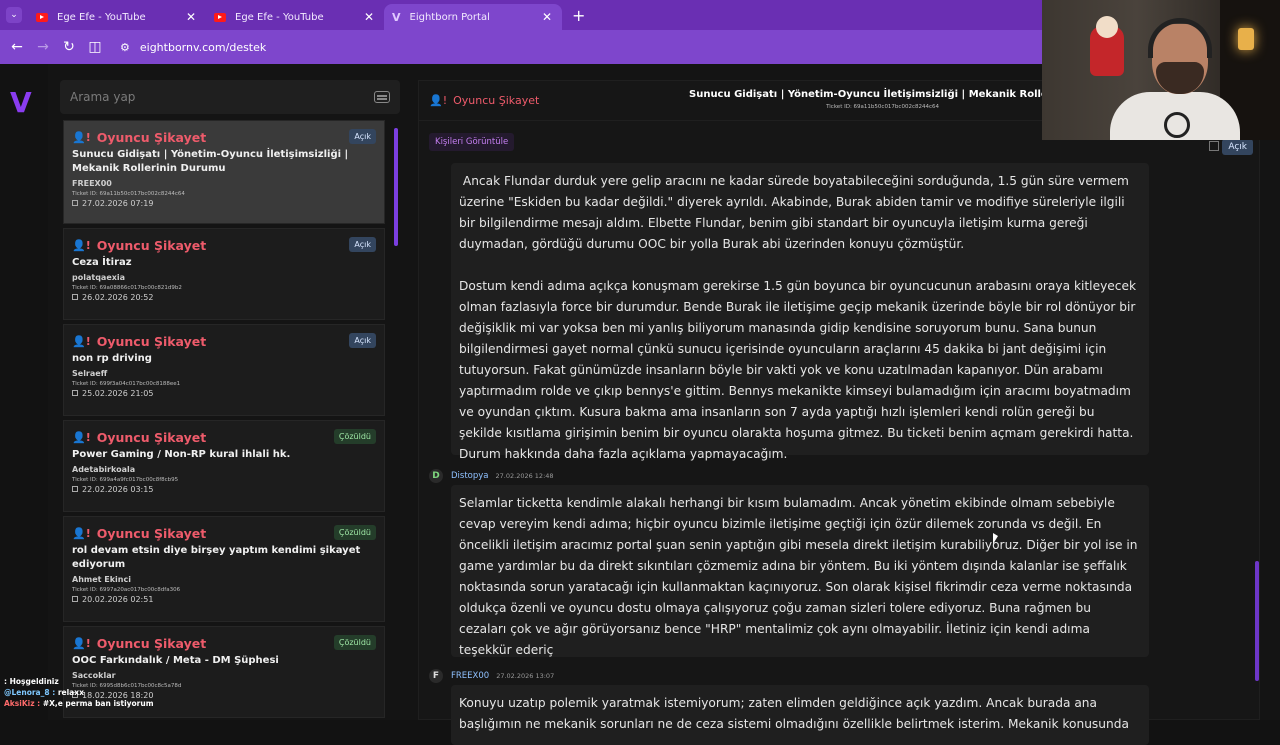 The height and width of the screenshot is (745, 1280). What do you see at coordinates (1175, 116) in the screenshot?
I see `streamer-shirt` at bounding box center [1175, 116].